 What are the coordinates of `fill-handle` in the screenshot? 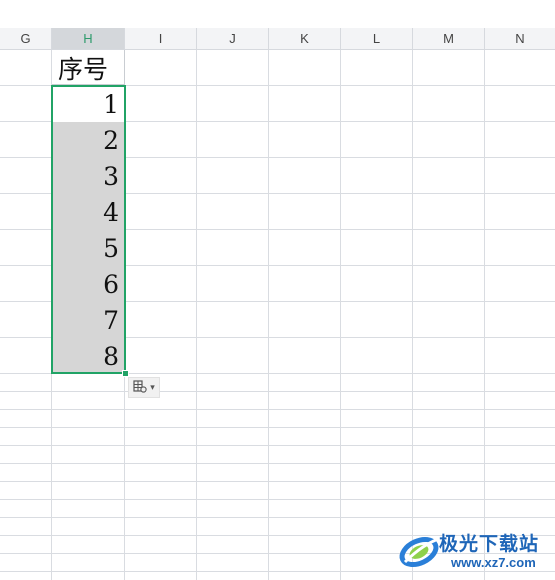 It's located at (125, 373).